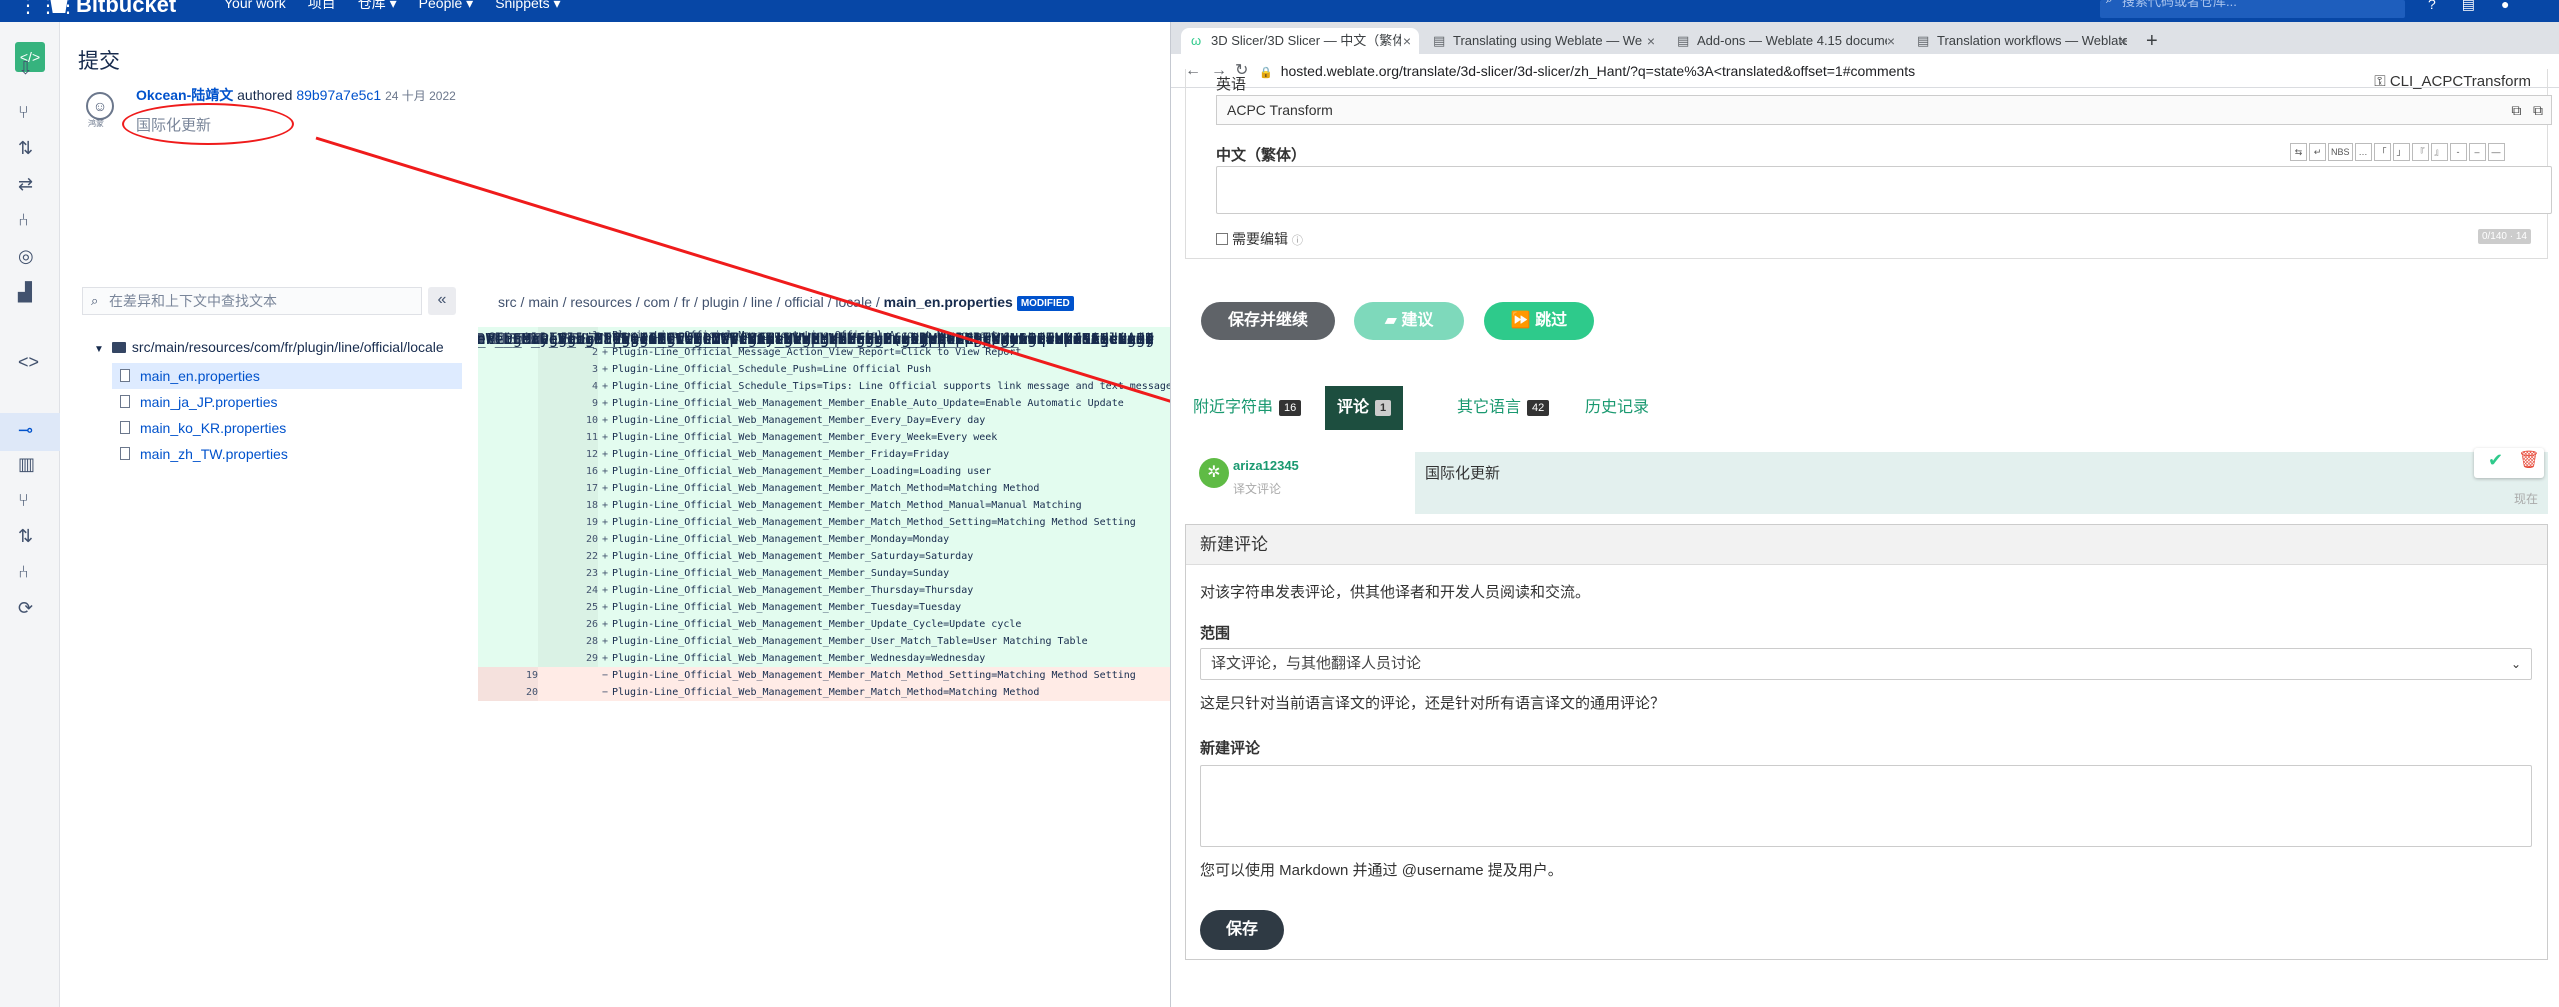 This screenshot has width=2559, height=1007. What do you see at coordinates (2509, 463) in the screenshot?
I see `comment-actions: ✔ 🗑` at bounding box center [2509, 463].